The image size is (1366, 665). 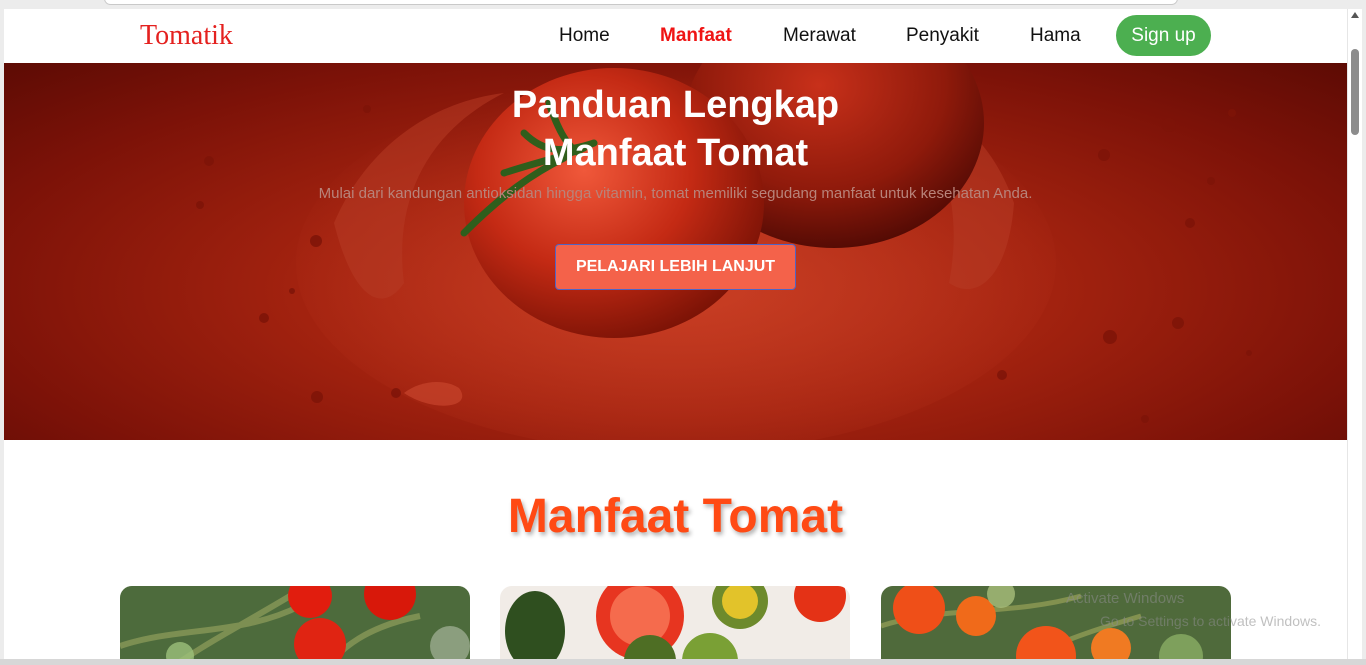 What do you see at coordinates (186, 36) in the screenshot?
I see `logo: Tomatik` at bounding box center [186, 36].